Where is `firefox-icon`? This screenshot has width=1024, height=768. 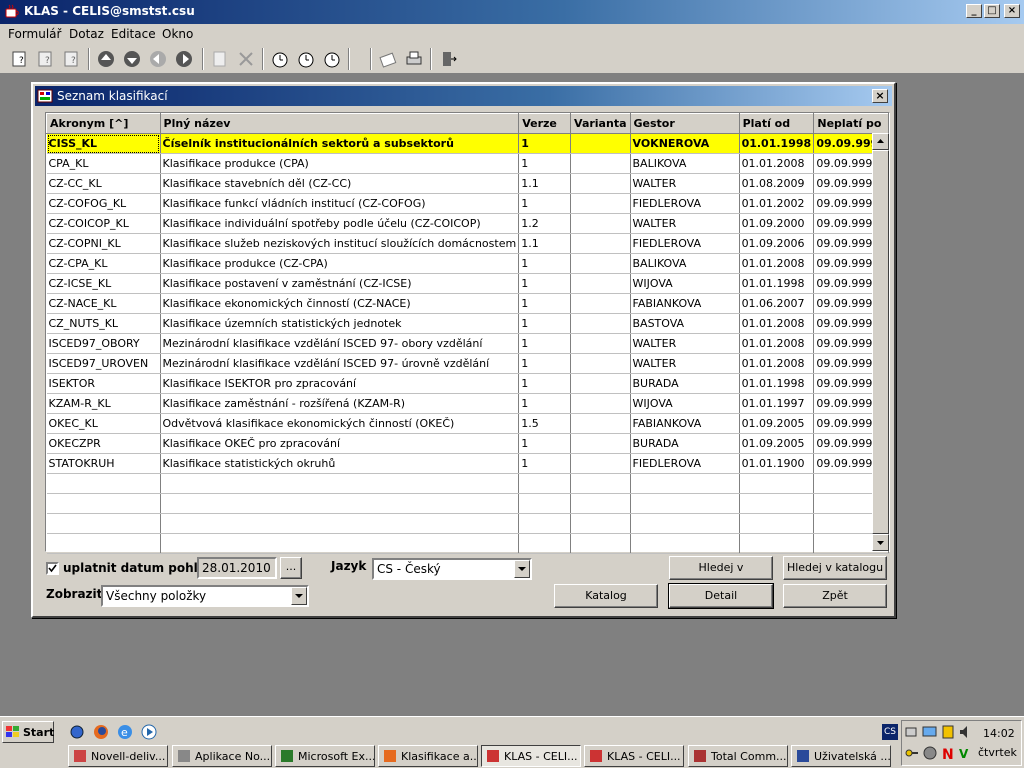 firefox-icon is located at coordinates (101, 732).